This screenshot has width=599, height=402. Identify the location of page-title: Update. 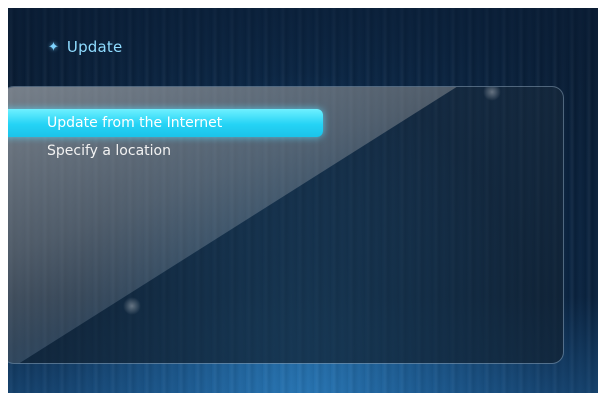
(94, 47).